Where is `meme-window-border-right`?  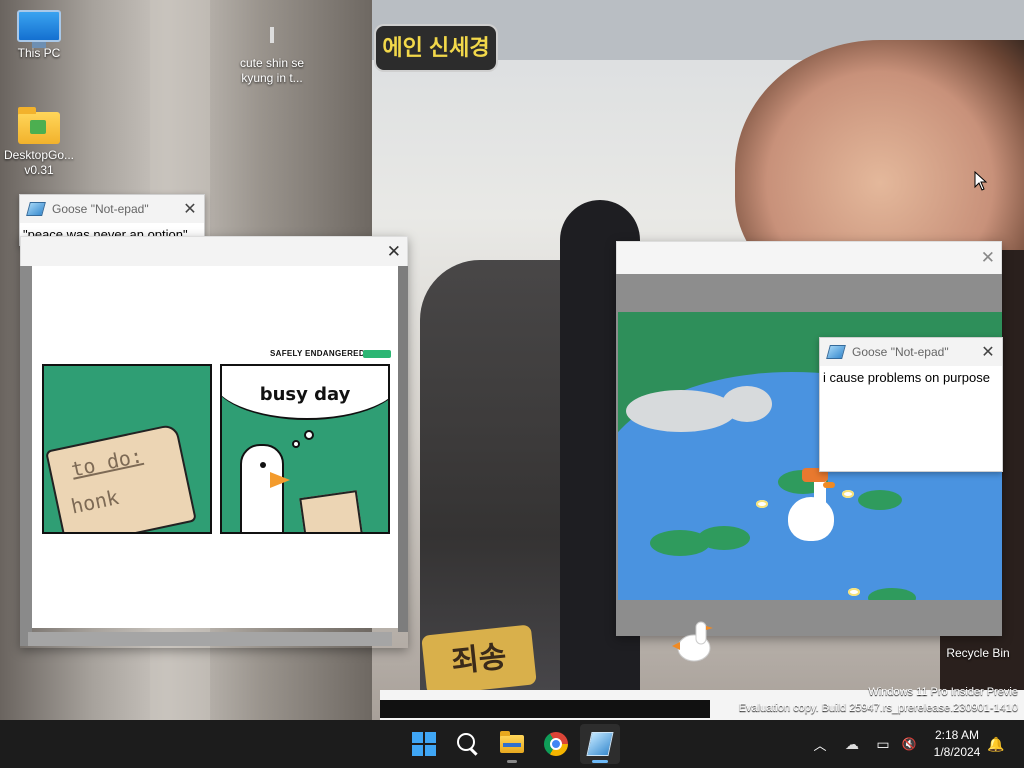
meme-window-border-right is located at coordinates (403, 449).